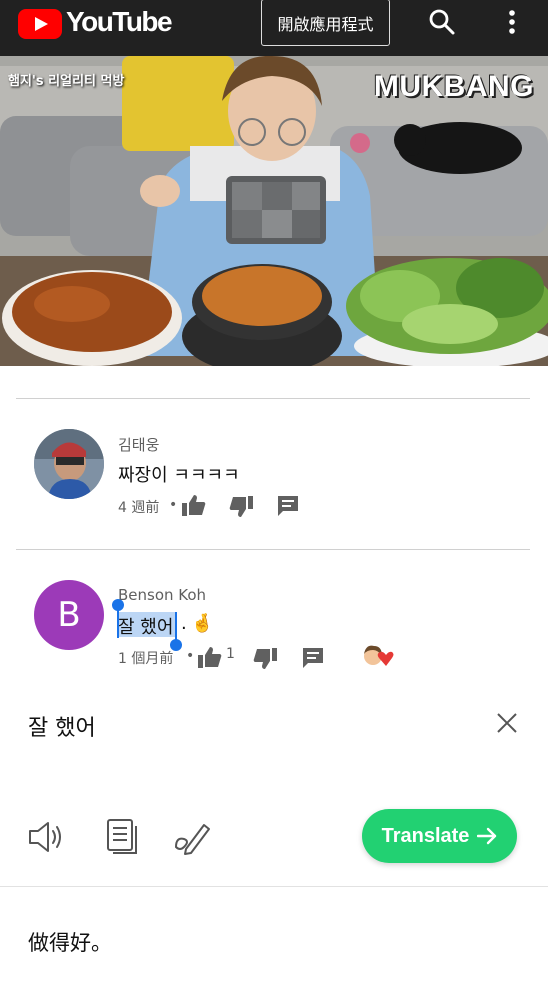  I want to click on translate-button: Translate, so click(439, 836).